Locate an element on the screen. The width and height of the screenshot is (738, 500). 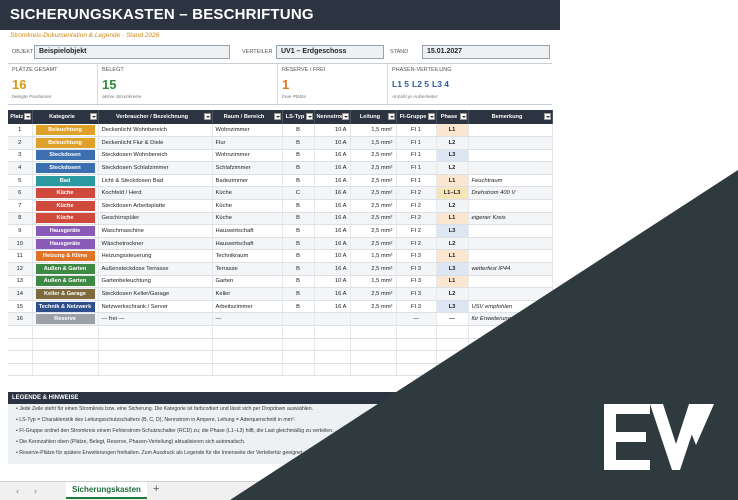
cell-kategorie: Heizung & Klima is located at coordinates (65, 256).